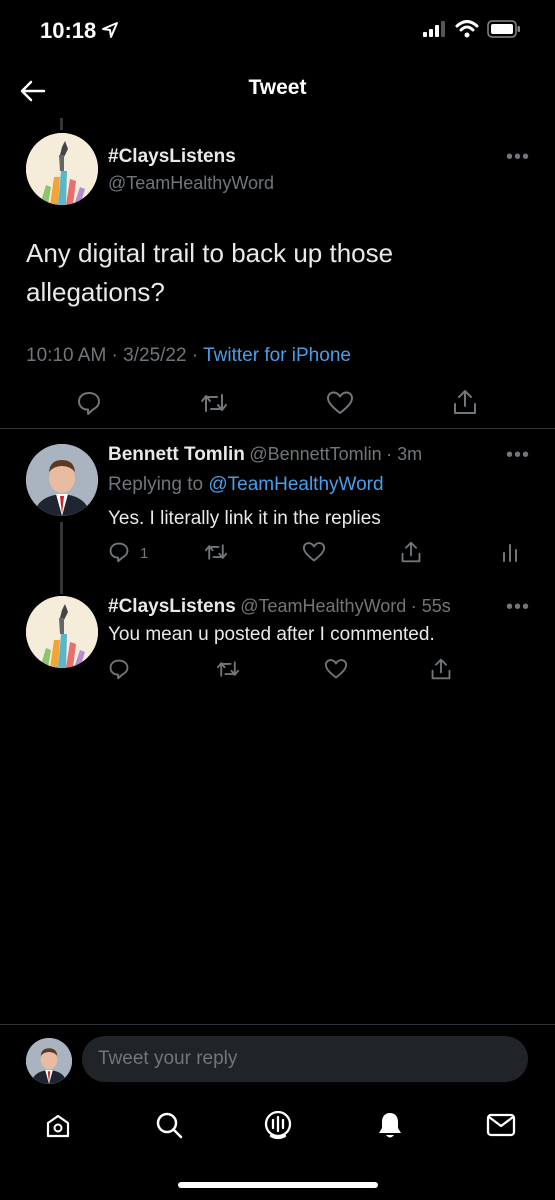 This screenshot has width=555, height=1200. I want to click on home-icon, so click(58, 1126).